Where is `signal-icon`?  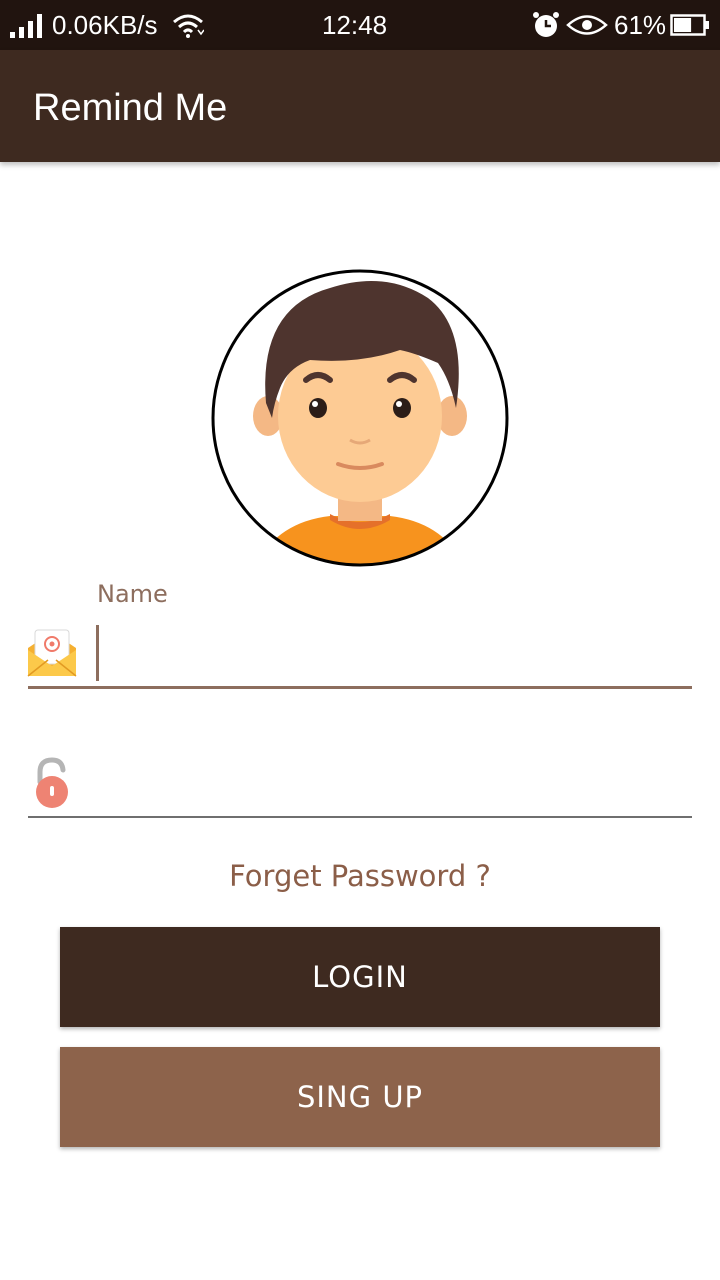
signal-icon is located at coordinates (26, 26).